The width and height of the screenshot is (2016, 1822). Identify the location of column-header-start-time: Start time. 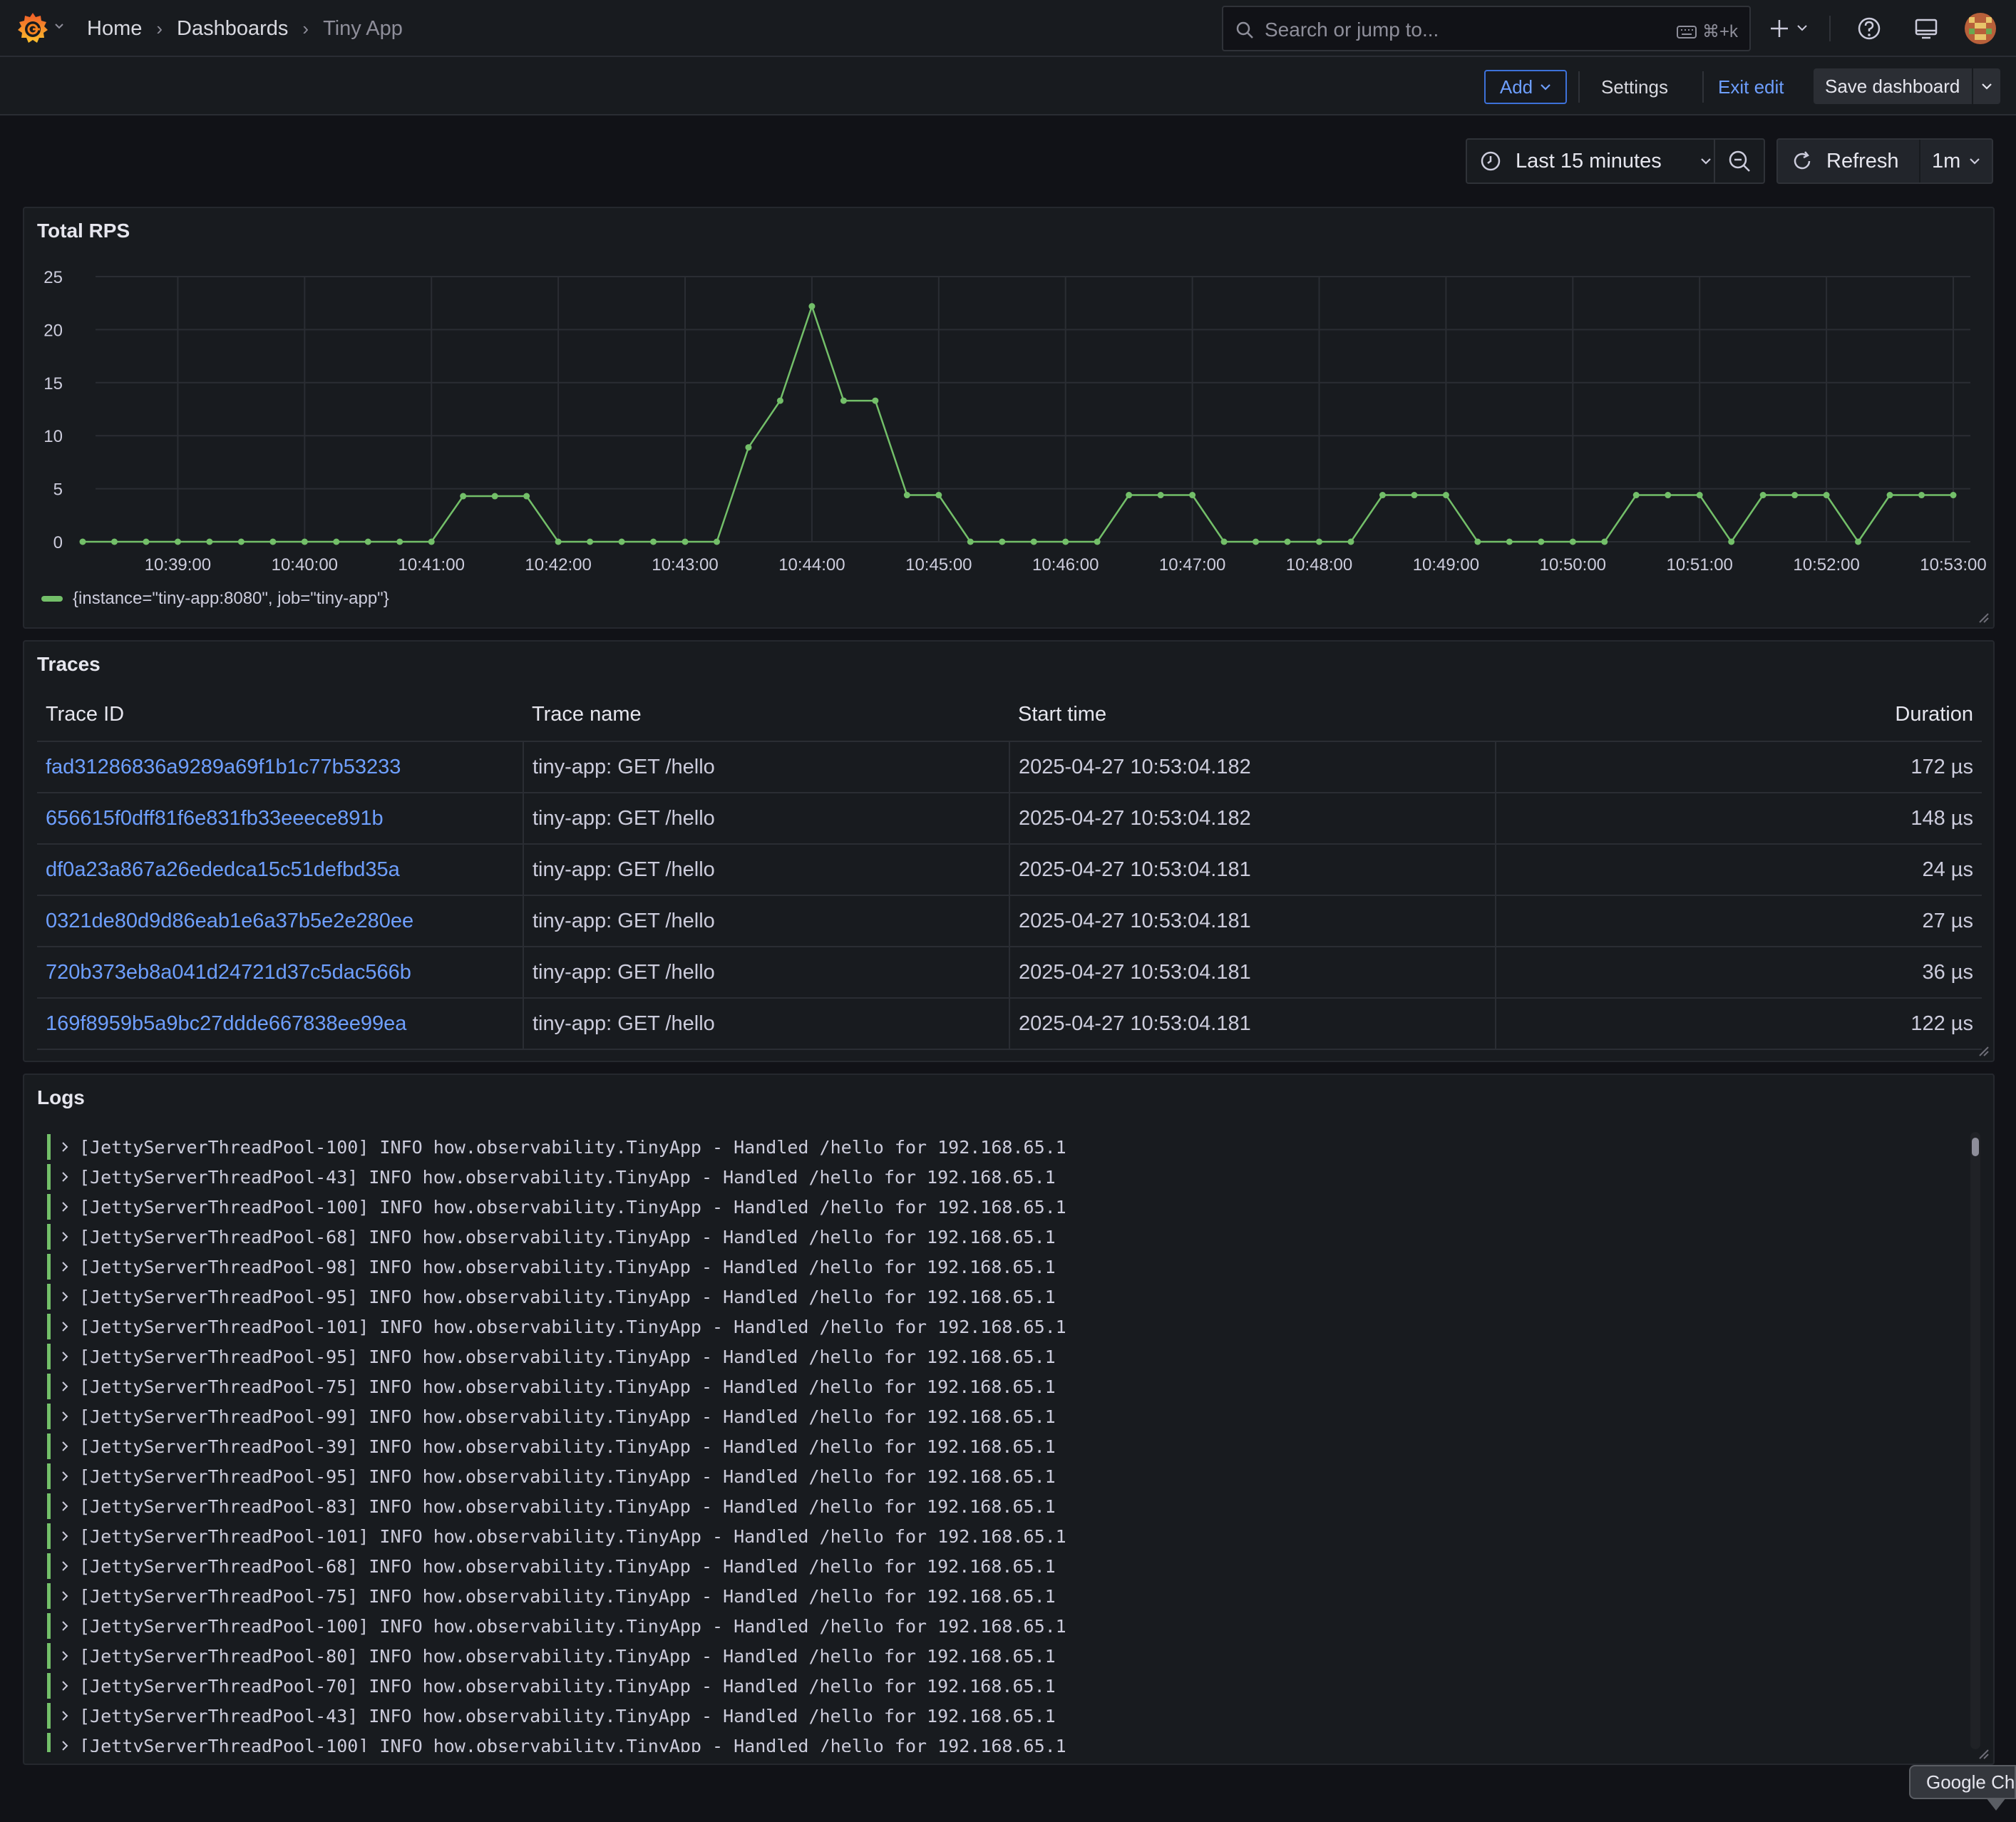
(1252, 715).